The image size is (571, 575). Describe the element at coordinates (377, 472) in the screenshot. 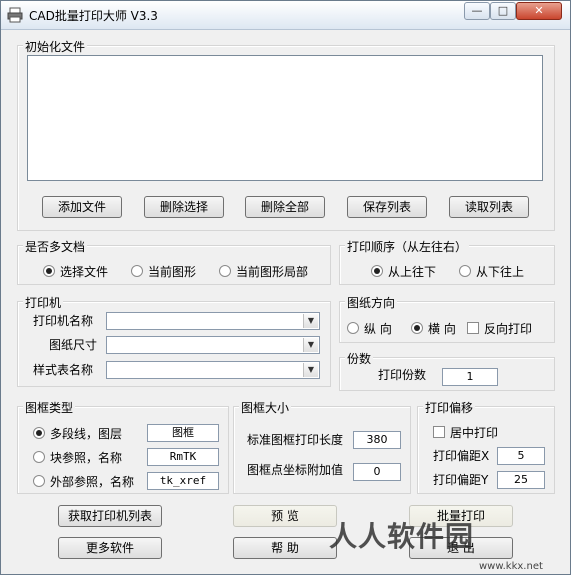

I see `frame-offset-input: 0` at that location.